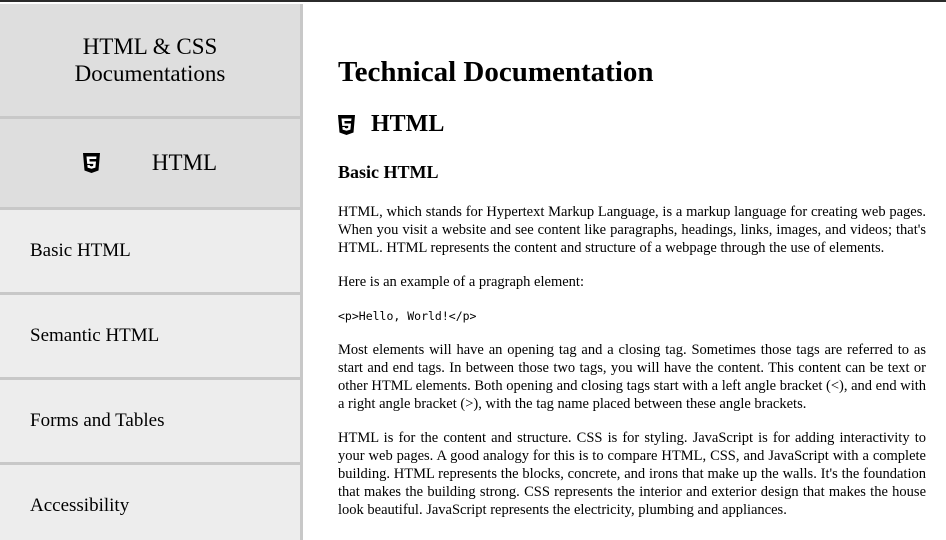  I want to click on sidebar-item-accessibility: Accessibility, so click(150, 502).